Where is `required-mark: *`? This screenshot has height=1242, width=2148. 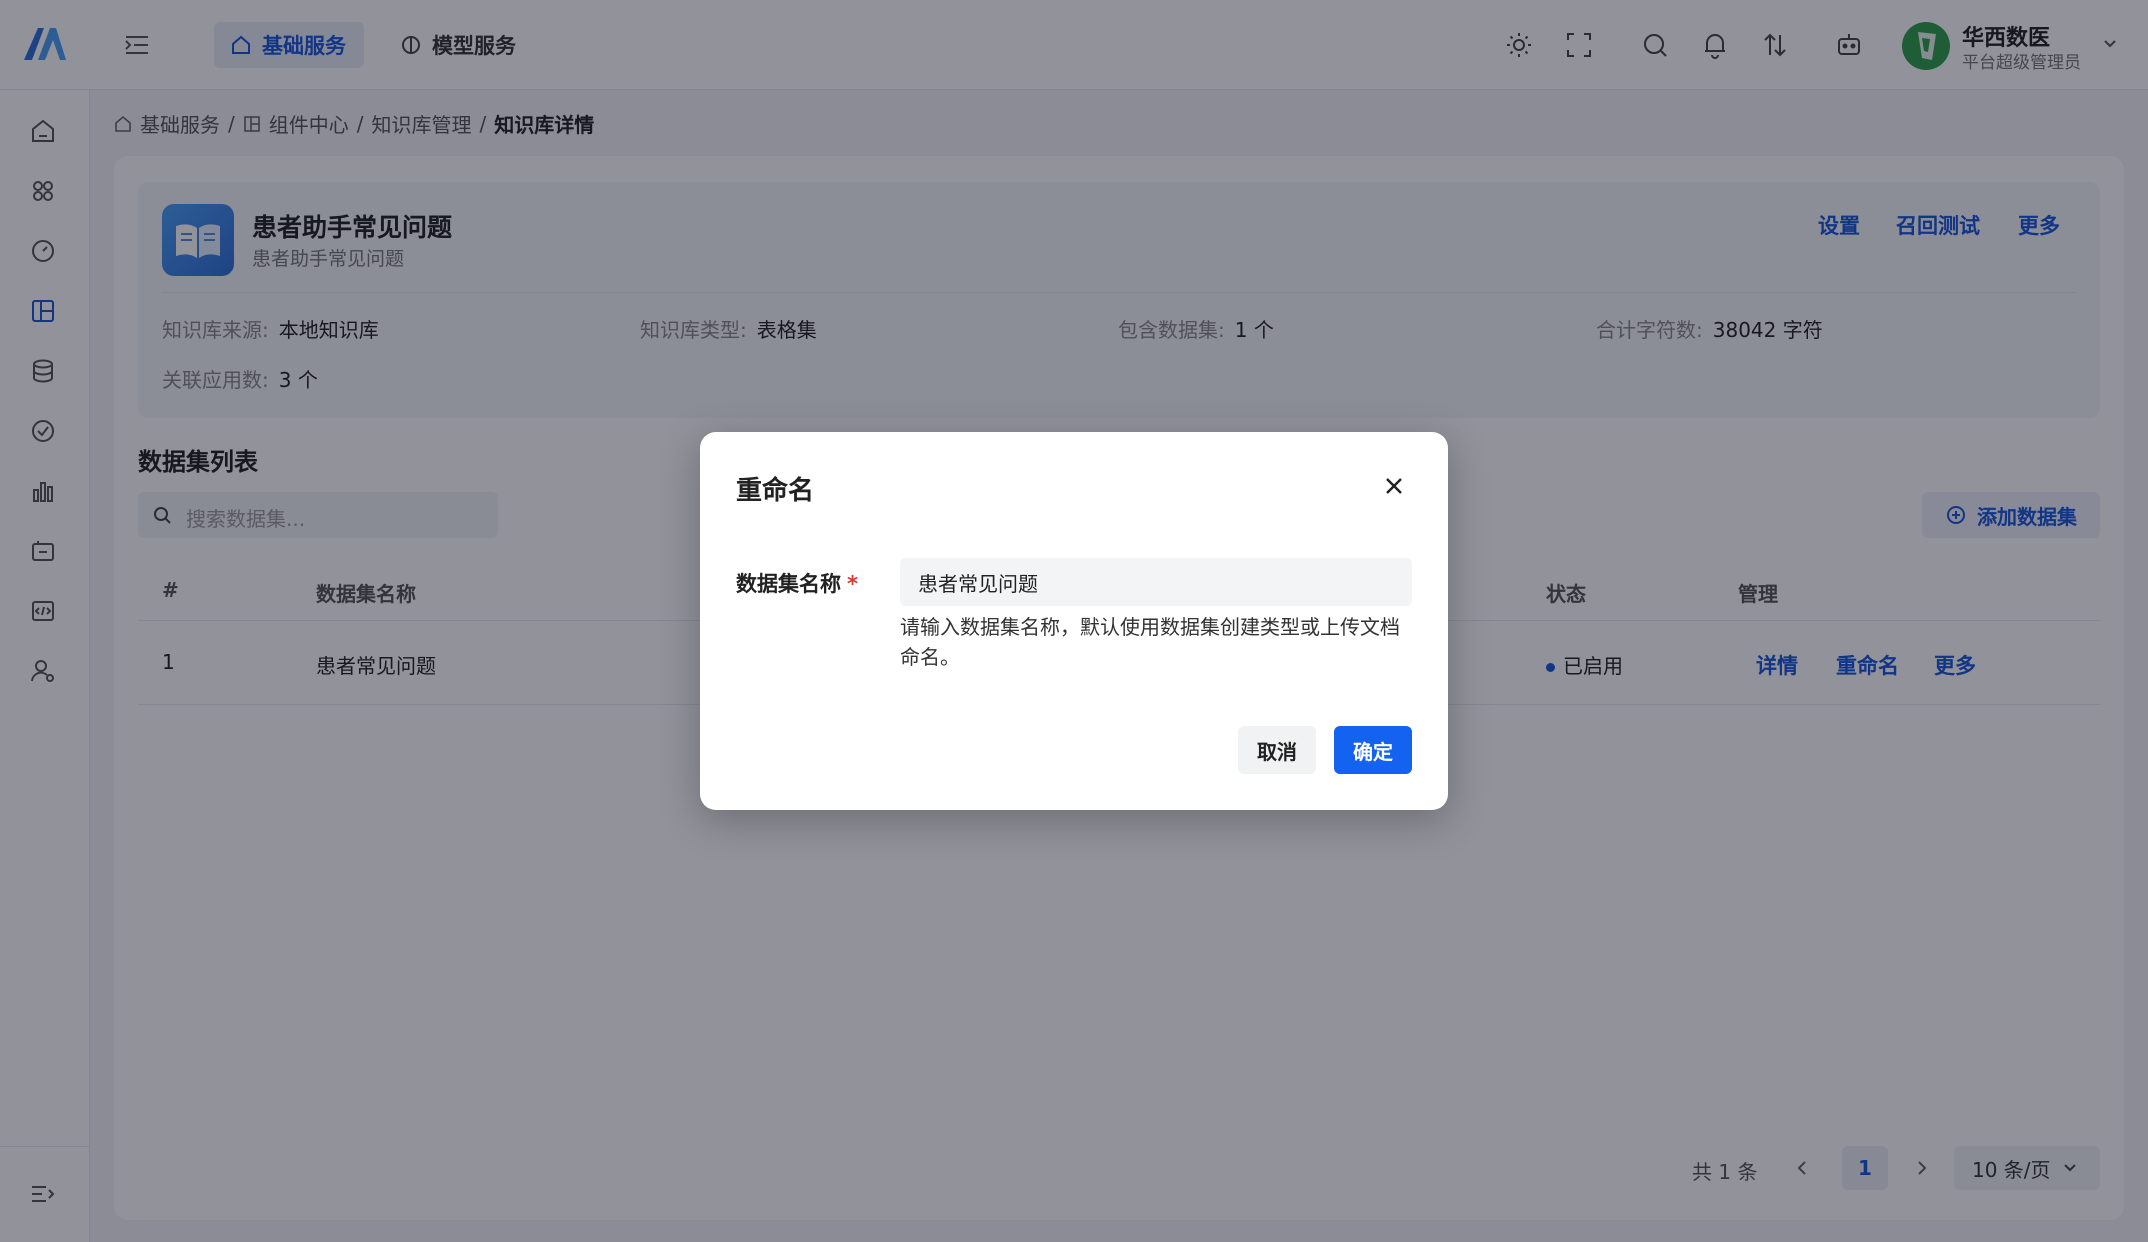
required-mark: * is located at coordinates (852, 584).